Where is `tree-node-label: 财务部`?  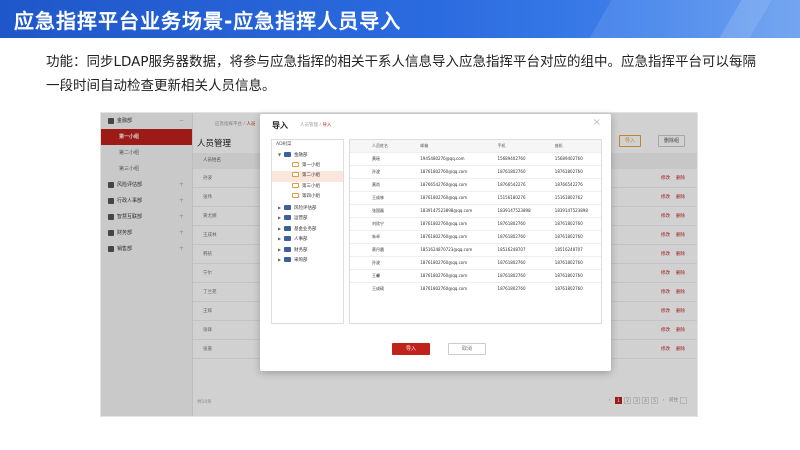
tree-node-label: 财务部 is located at coordinates (301, 250).